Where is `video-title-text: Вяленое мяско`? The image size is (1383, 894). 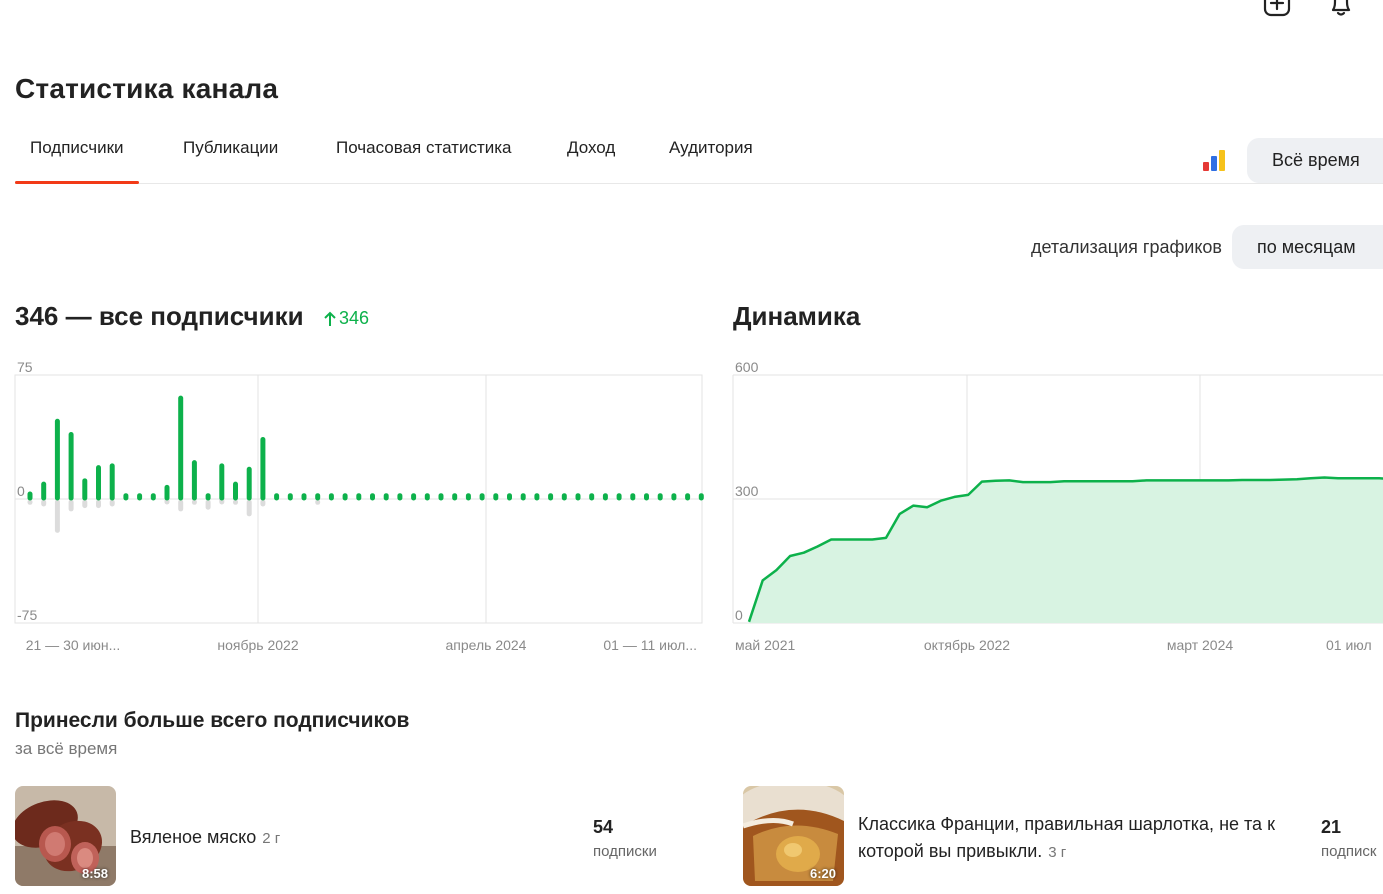
video-title-text: Вяленое мяско is located at coordinates (193, 837).